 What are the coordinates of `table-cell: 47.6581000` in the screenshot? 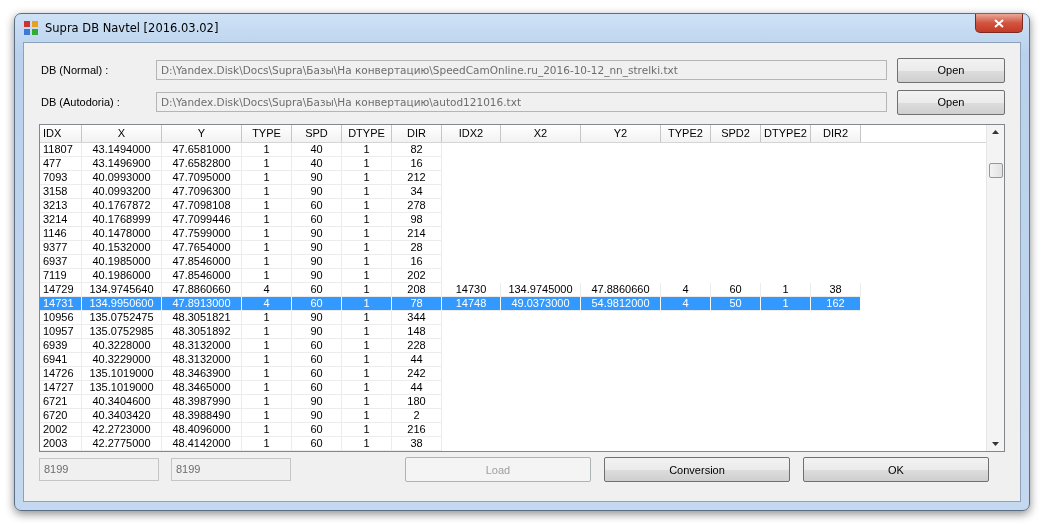 It's located at (202, 150).